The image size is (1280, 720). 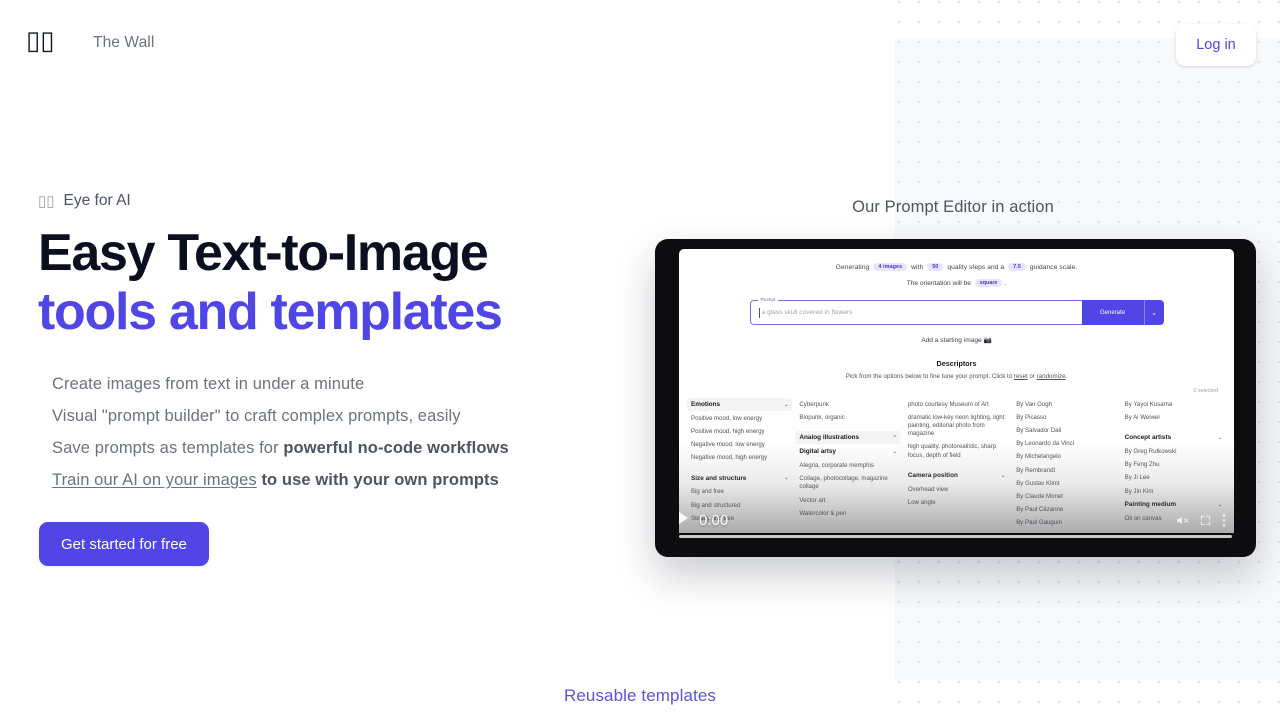 I want to click on descriptor-group-header: Painting medium ⌄, so click(x=1173, y=504).